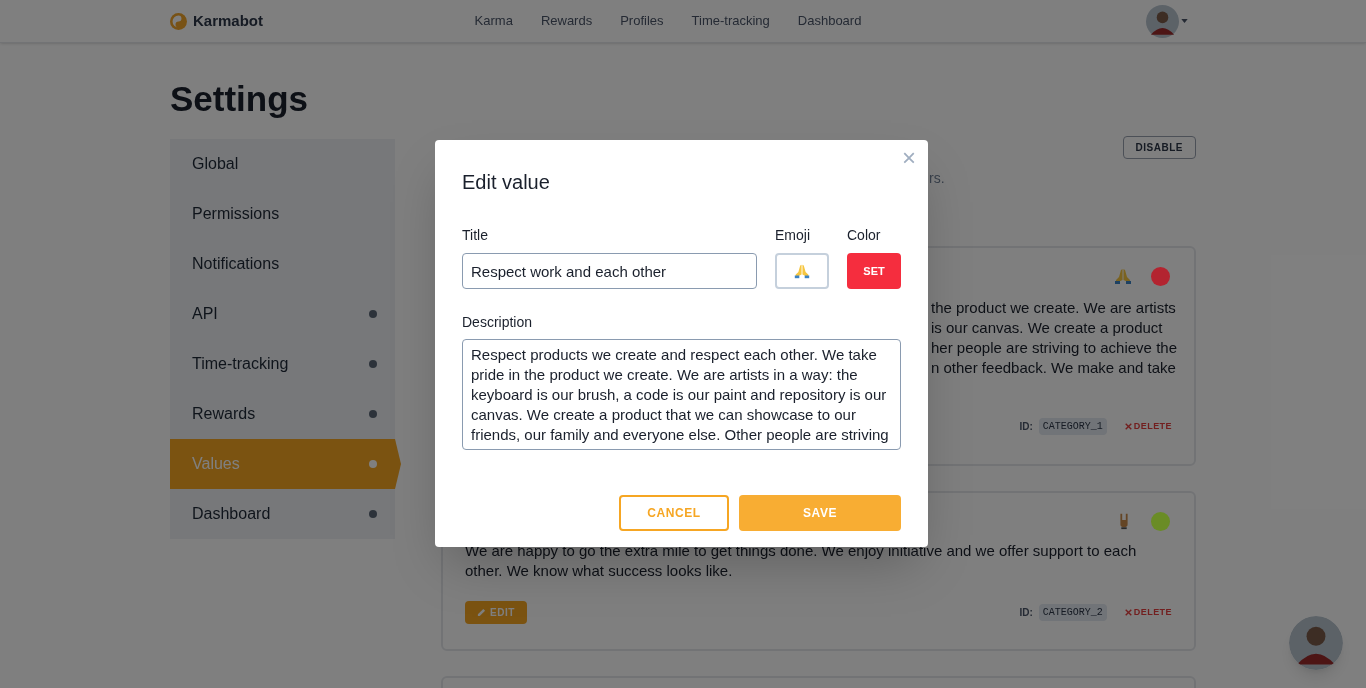  What do you see at coordinates (228, 21) in the screenshot?
I see `brand-name: Karmabot` at bounding box center [228, 21].